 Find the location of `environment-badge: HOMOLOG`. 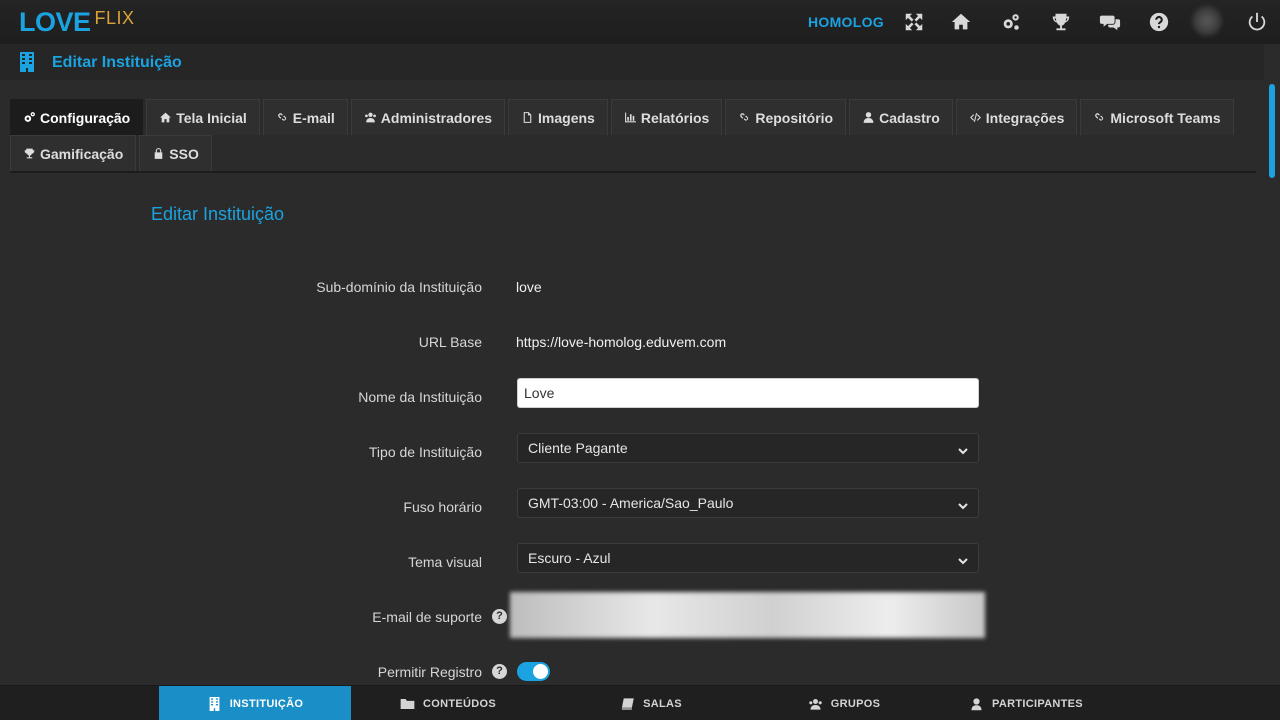

environment-badge: HOMOLOG is located at coordinates (846, 22).